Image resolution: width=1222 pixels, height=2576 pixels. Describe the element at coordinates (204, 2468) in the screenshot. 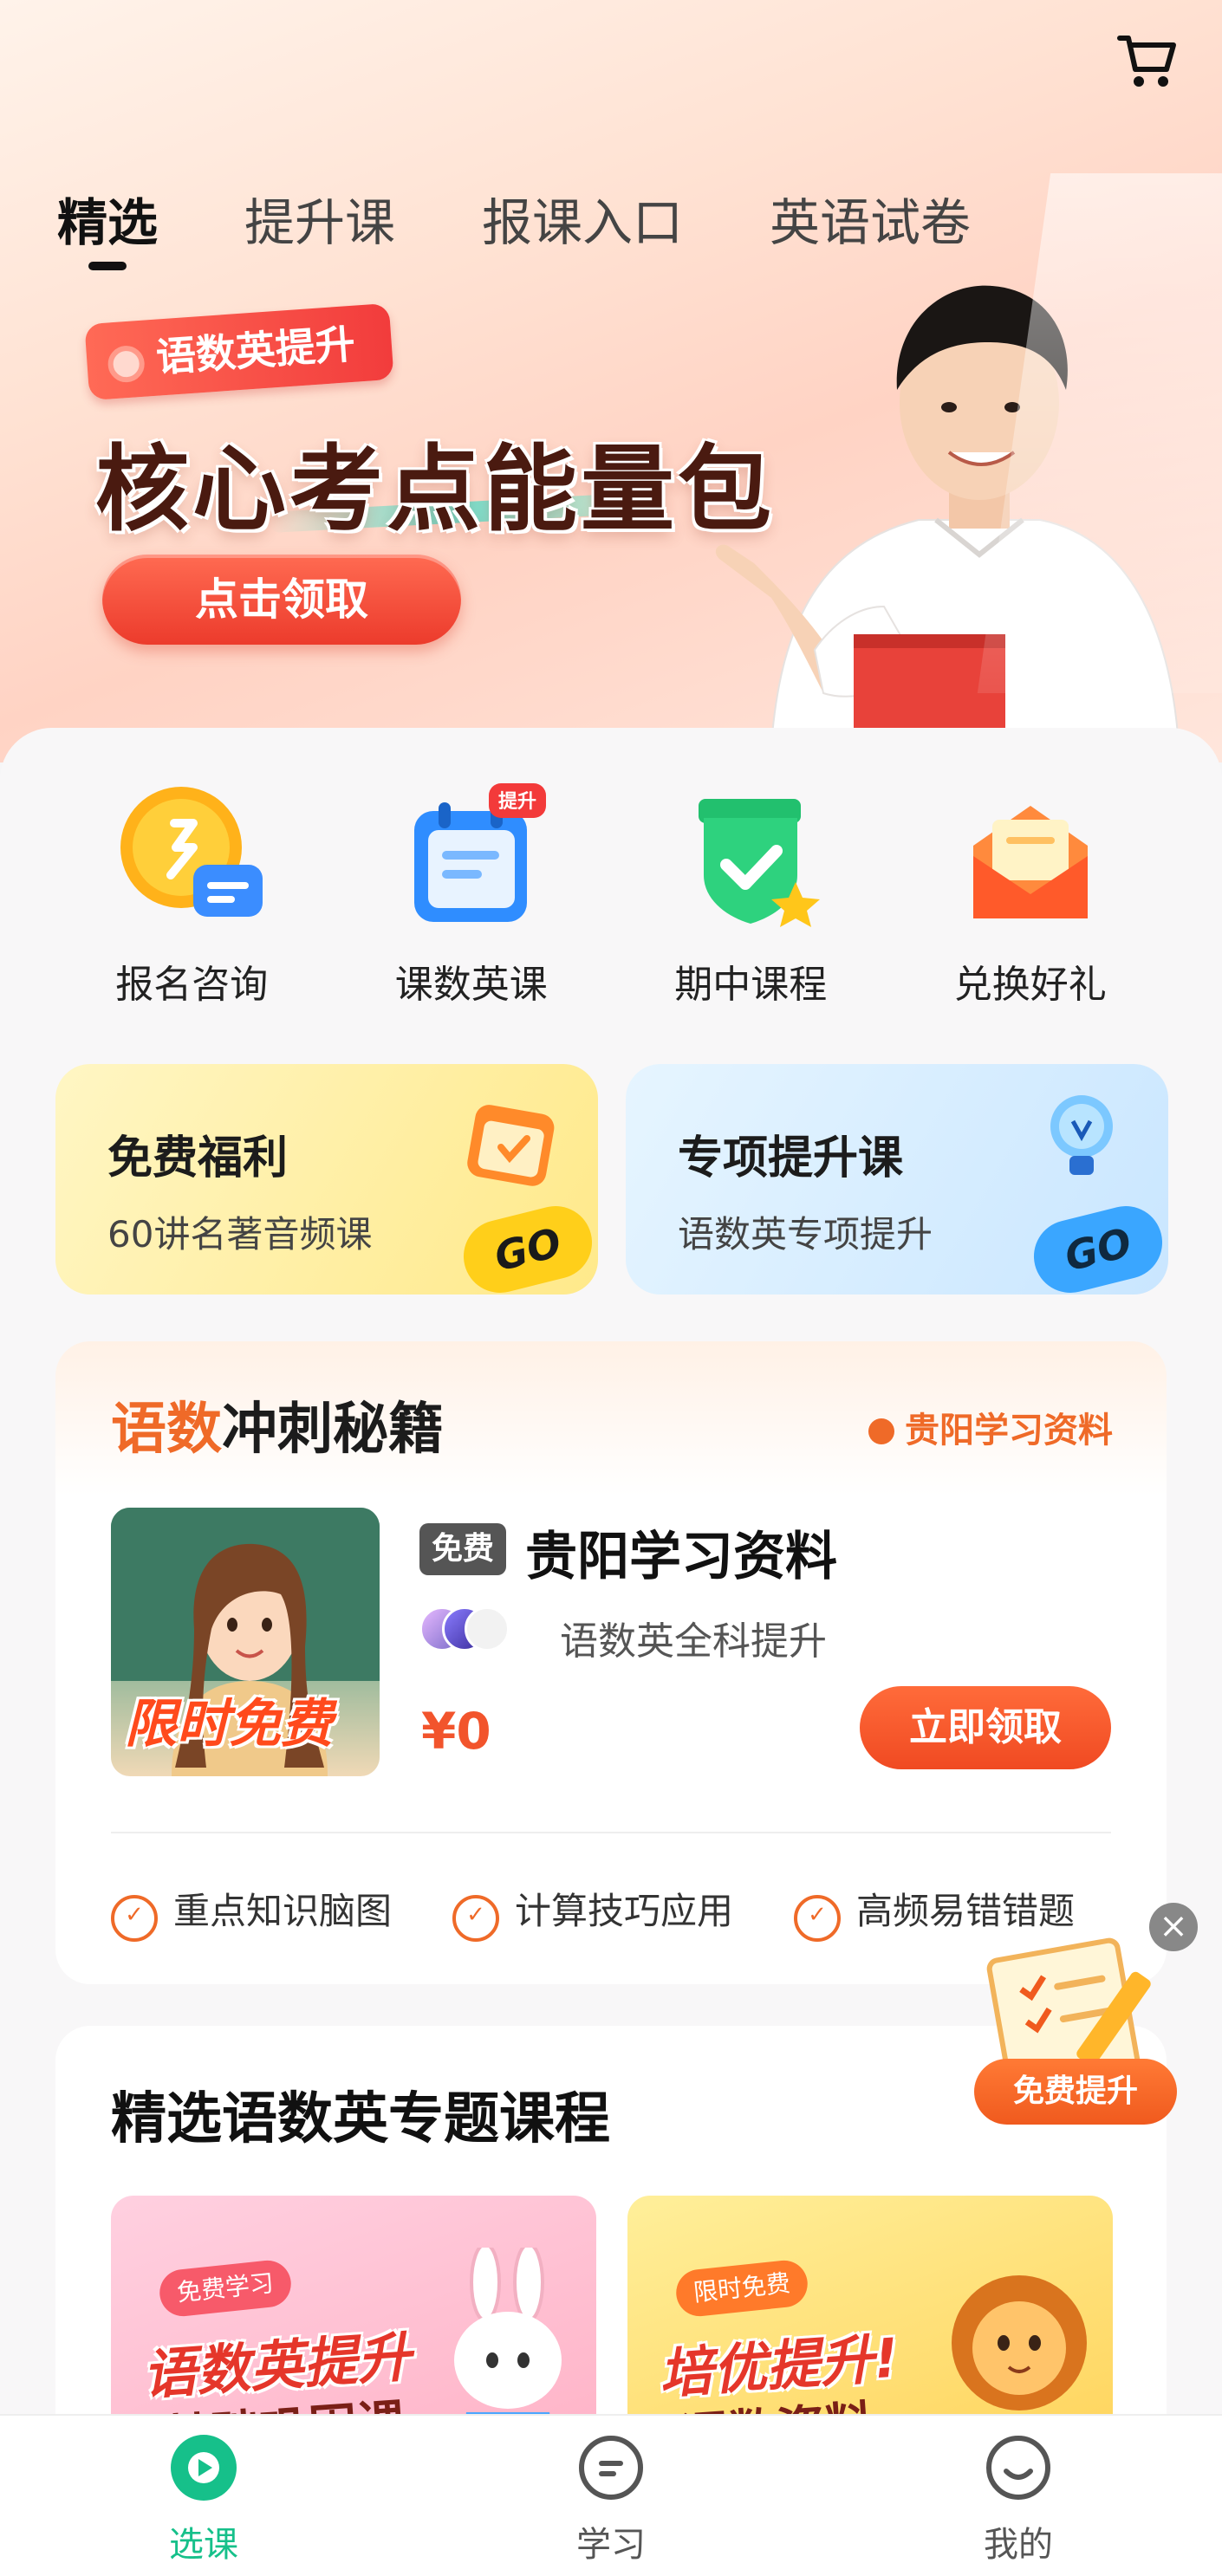

I see `play-circle-icon` at that location.